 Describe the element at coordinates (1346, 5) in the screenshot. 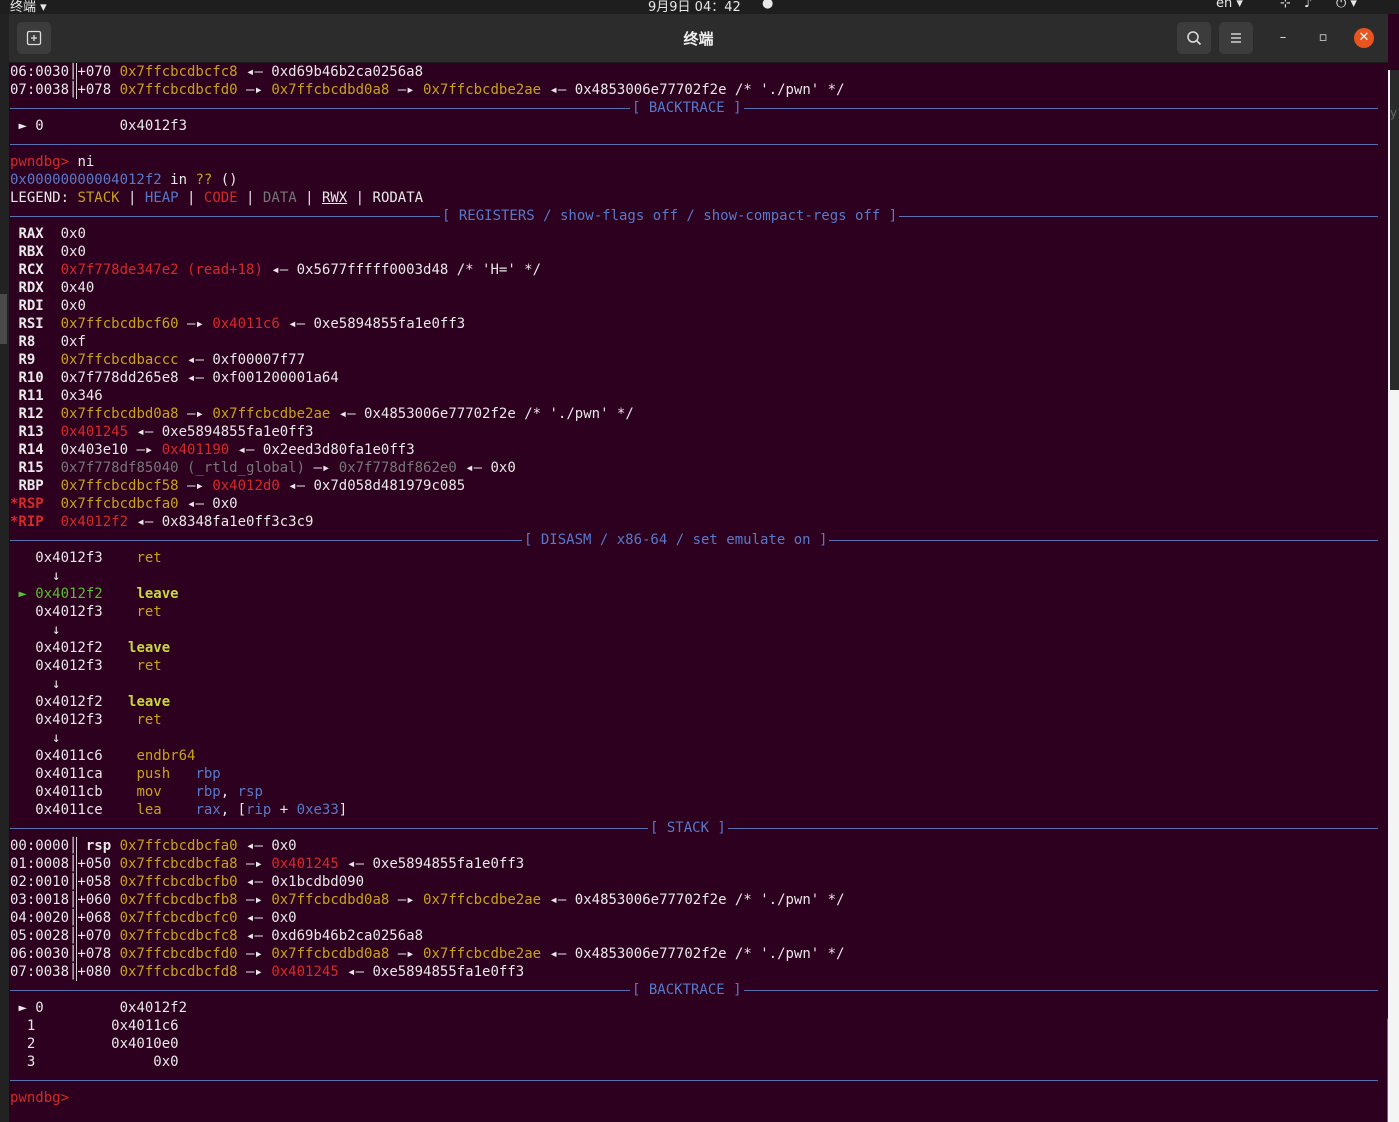

I see `power-icon: ⏻ ▾` at that location.